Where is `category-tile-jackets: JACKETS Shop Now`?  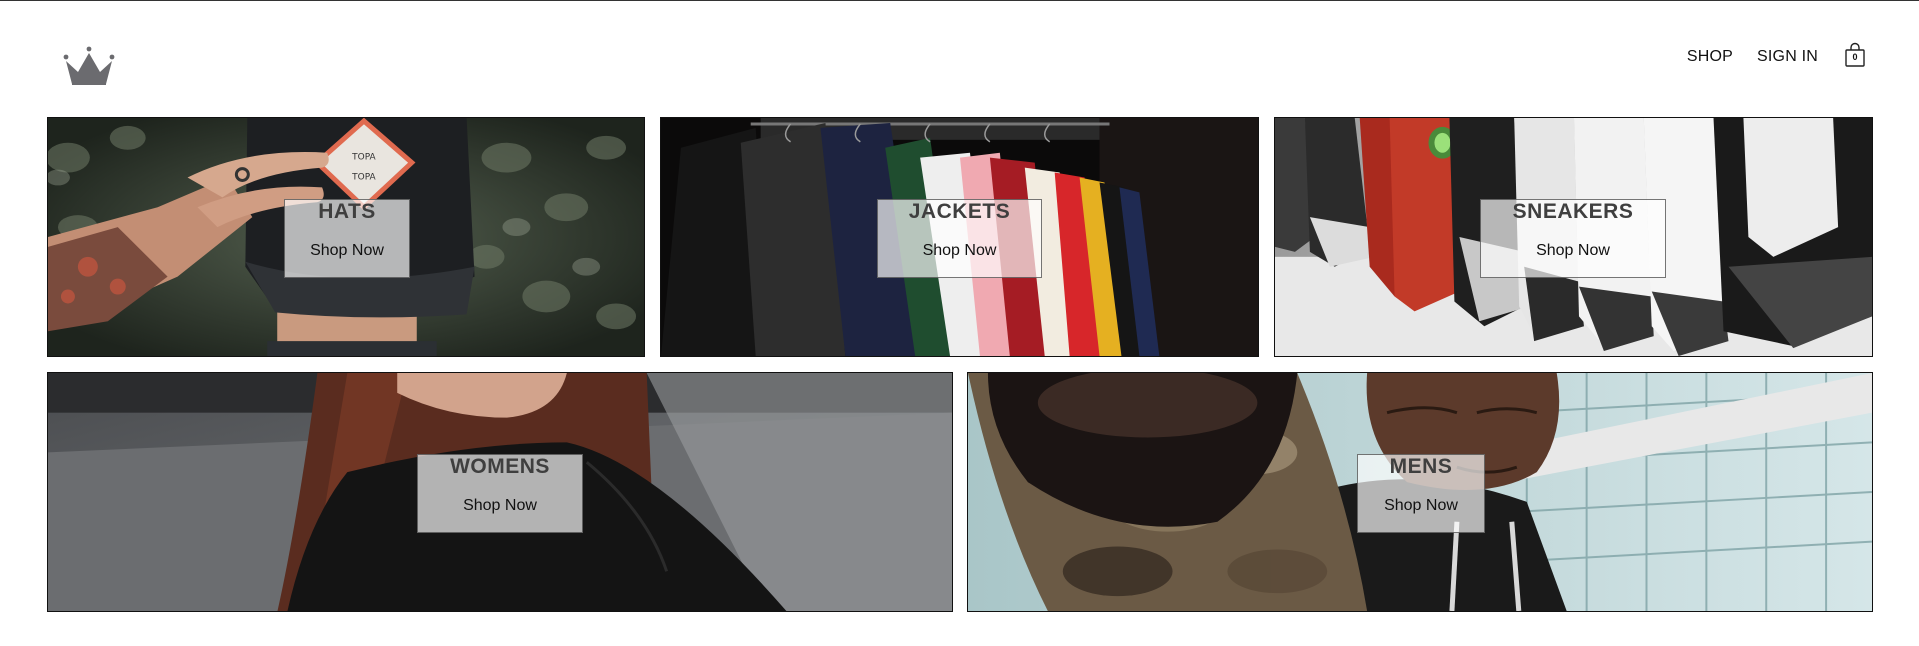 category-tile-jackets: JACKETS Shop Now is located at coordinates (959, 237).